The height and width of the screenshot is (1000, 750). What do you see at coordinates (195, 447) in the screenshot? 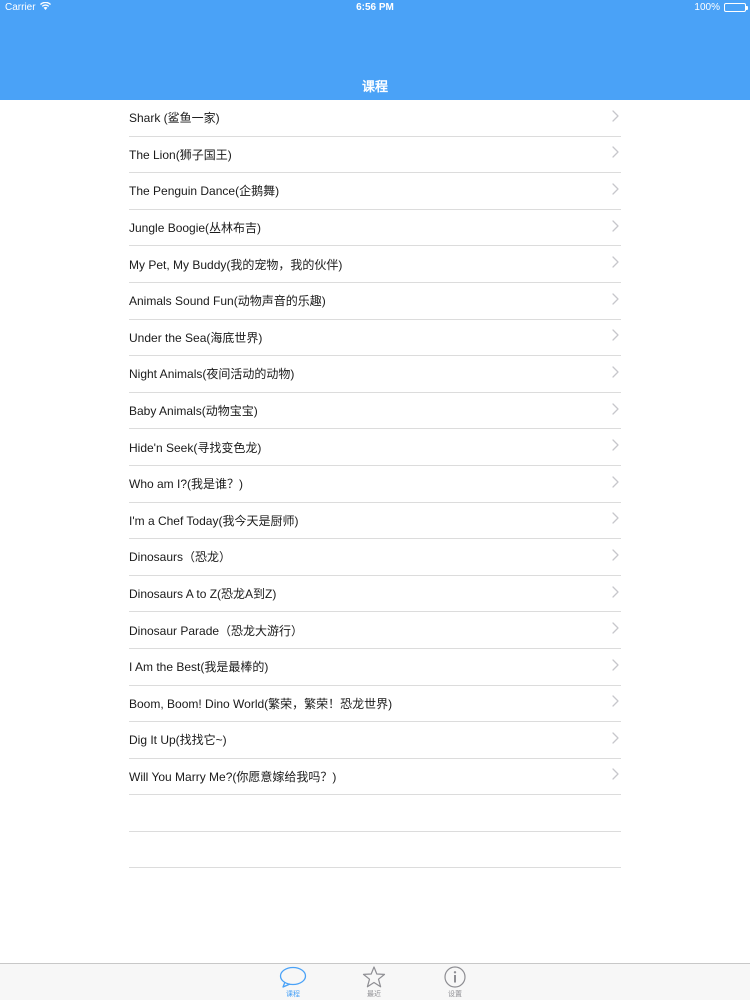
I see `list-item-label: Hide'n Seek(寻找变色龙)` at bounding box center [195, 447].